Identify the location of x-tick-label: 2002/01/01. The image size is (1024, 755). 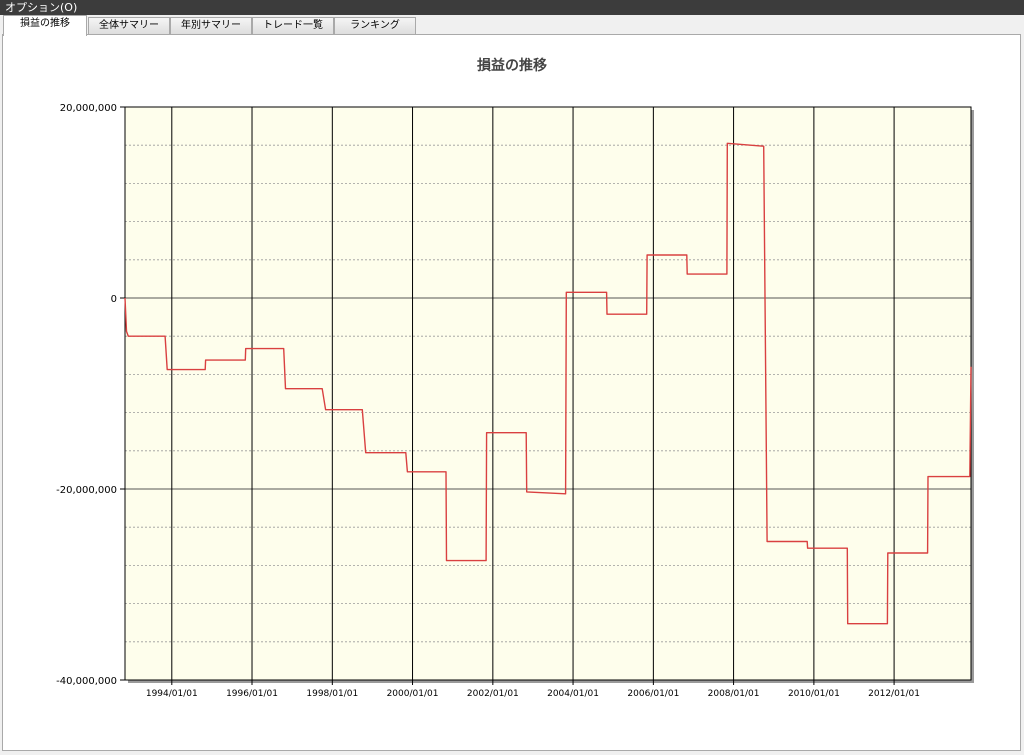
(493, 694).